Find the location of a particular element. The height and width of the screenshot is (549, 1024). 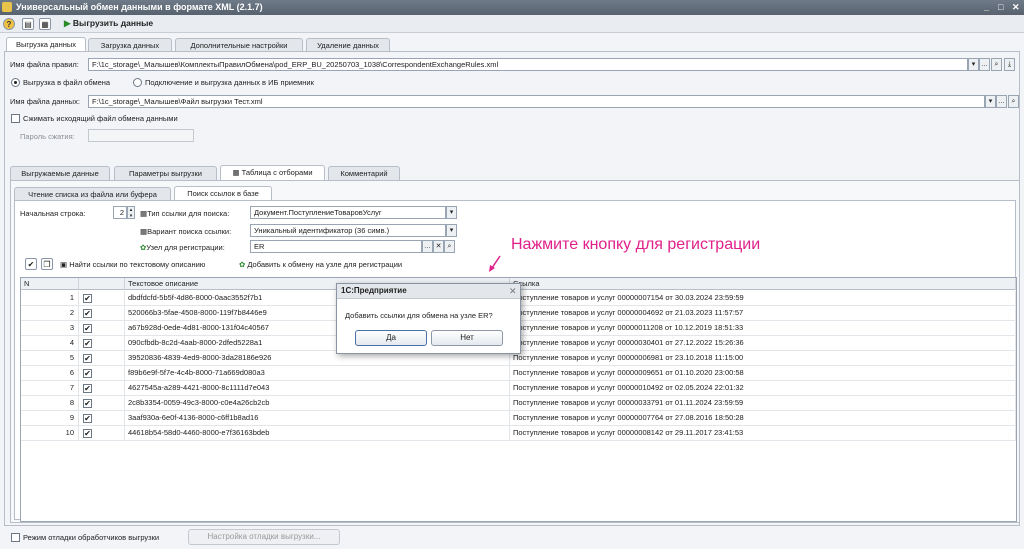

data-file-dropdown-icon: ▾ is located at coordinates (990, 101).